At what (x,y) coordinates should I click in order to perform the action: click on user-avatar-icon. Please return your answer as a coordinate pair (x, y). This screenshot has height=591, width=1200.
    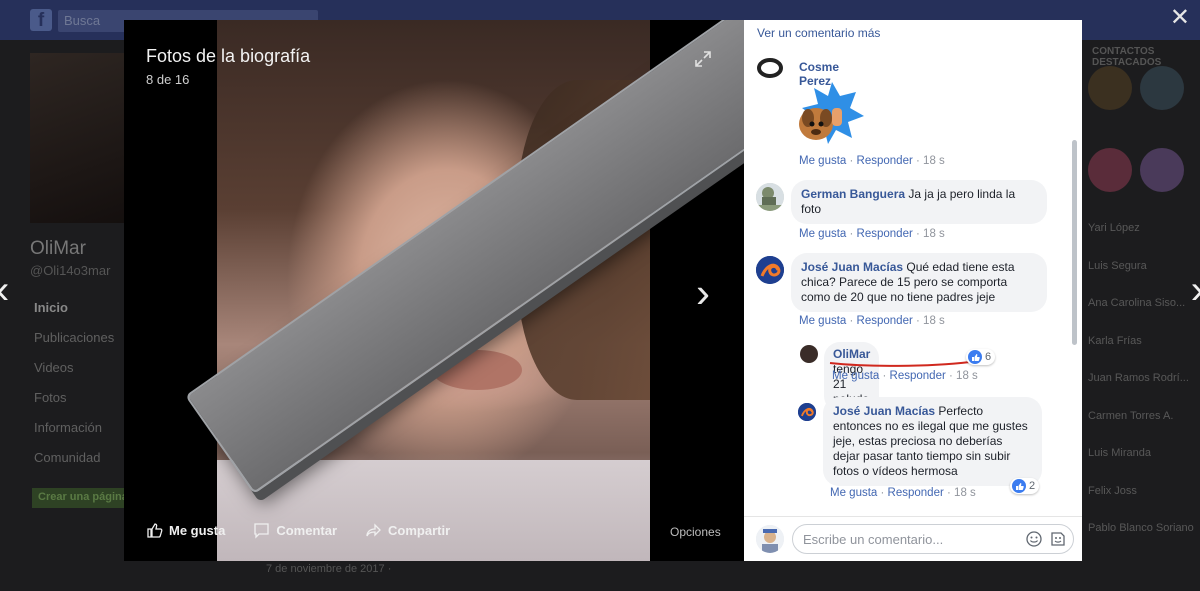
    Looking at the image, I should click on (770, 539).